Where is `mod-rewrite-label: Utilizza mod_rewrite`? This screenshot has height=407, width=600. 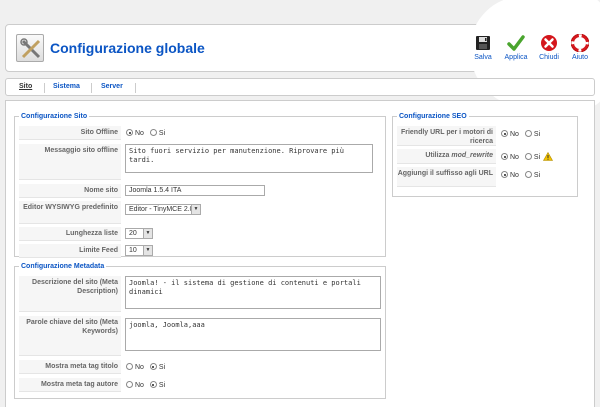 mod-rewrite-label: Utilizza mod_rewrite is located at coordinates (446, 156).